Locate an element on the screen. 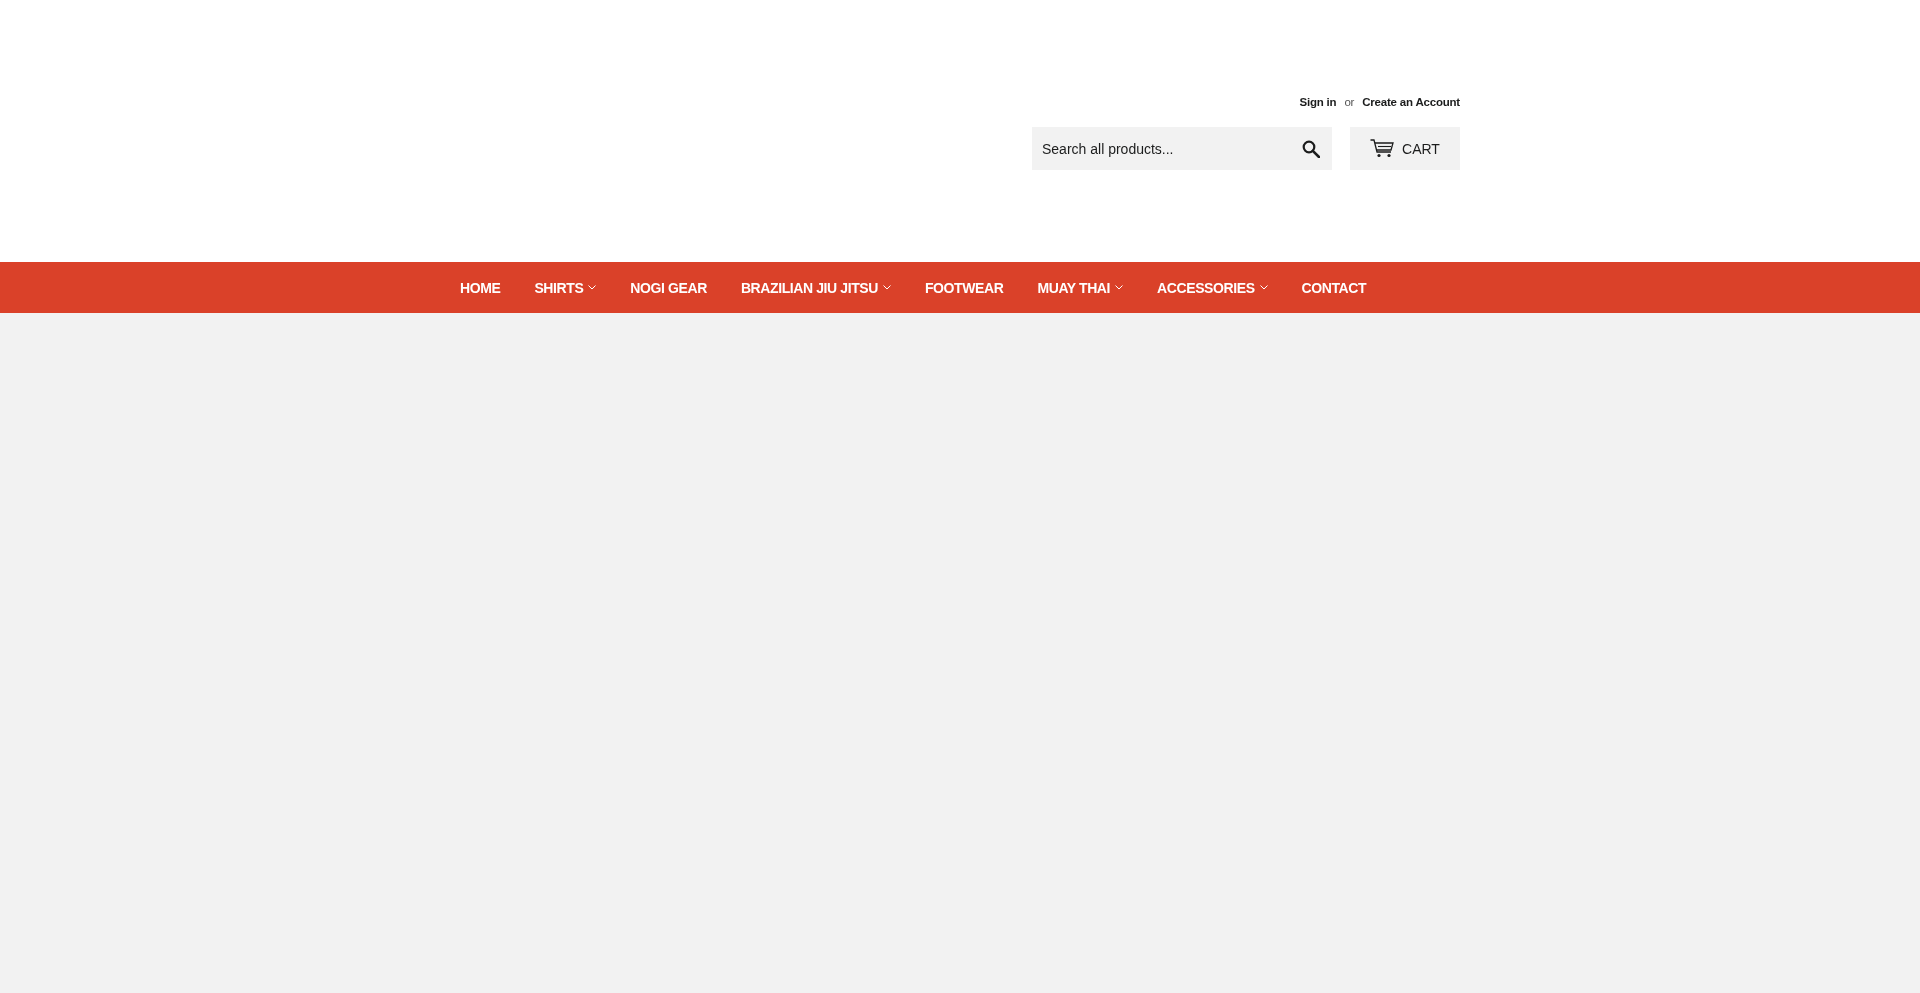 The image size is (1920, 993). create-account-link: Create an Account is located at coordinates (1411, 102).